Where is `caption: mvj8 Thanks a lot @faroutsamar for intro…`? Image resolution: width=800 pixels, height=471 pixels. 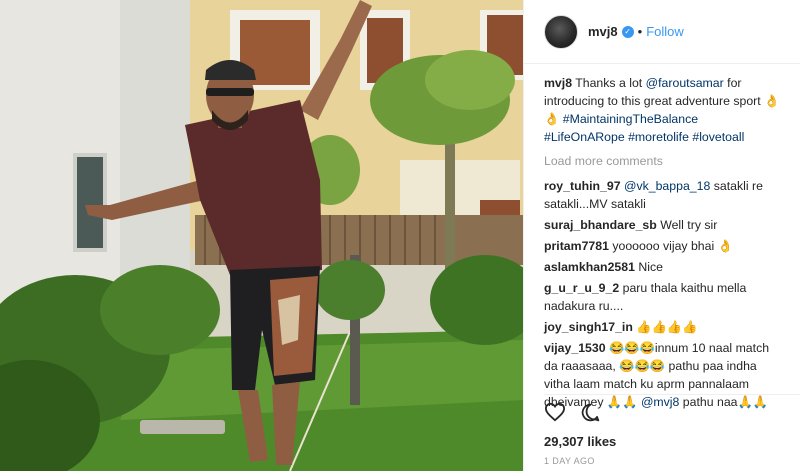 caption: mvj8 Thanks a lot @faroutsamar for intro… is located at coordinates (662, 110).